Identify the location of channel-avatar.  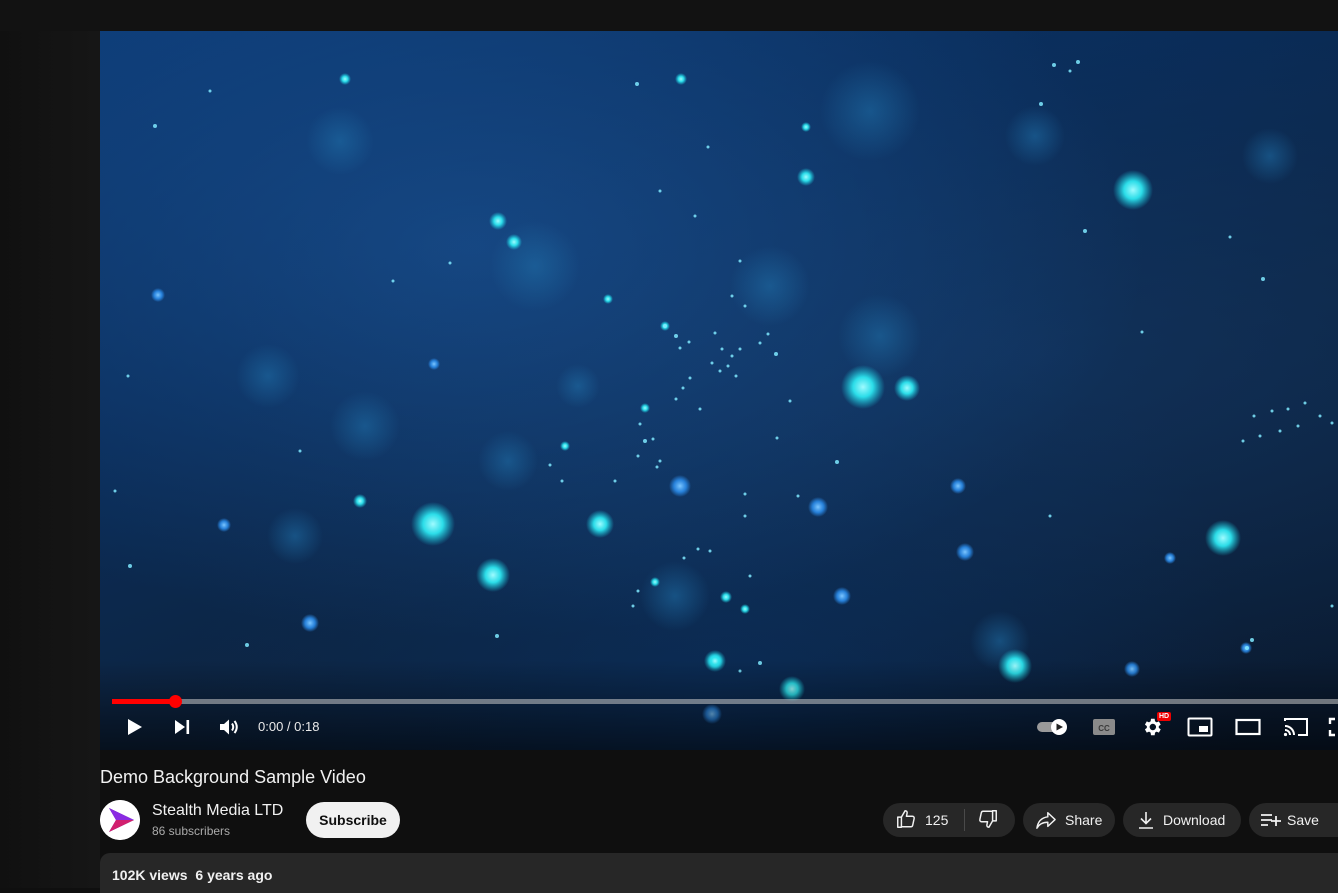
(120, 820).